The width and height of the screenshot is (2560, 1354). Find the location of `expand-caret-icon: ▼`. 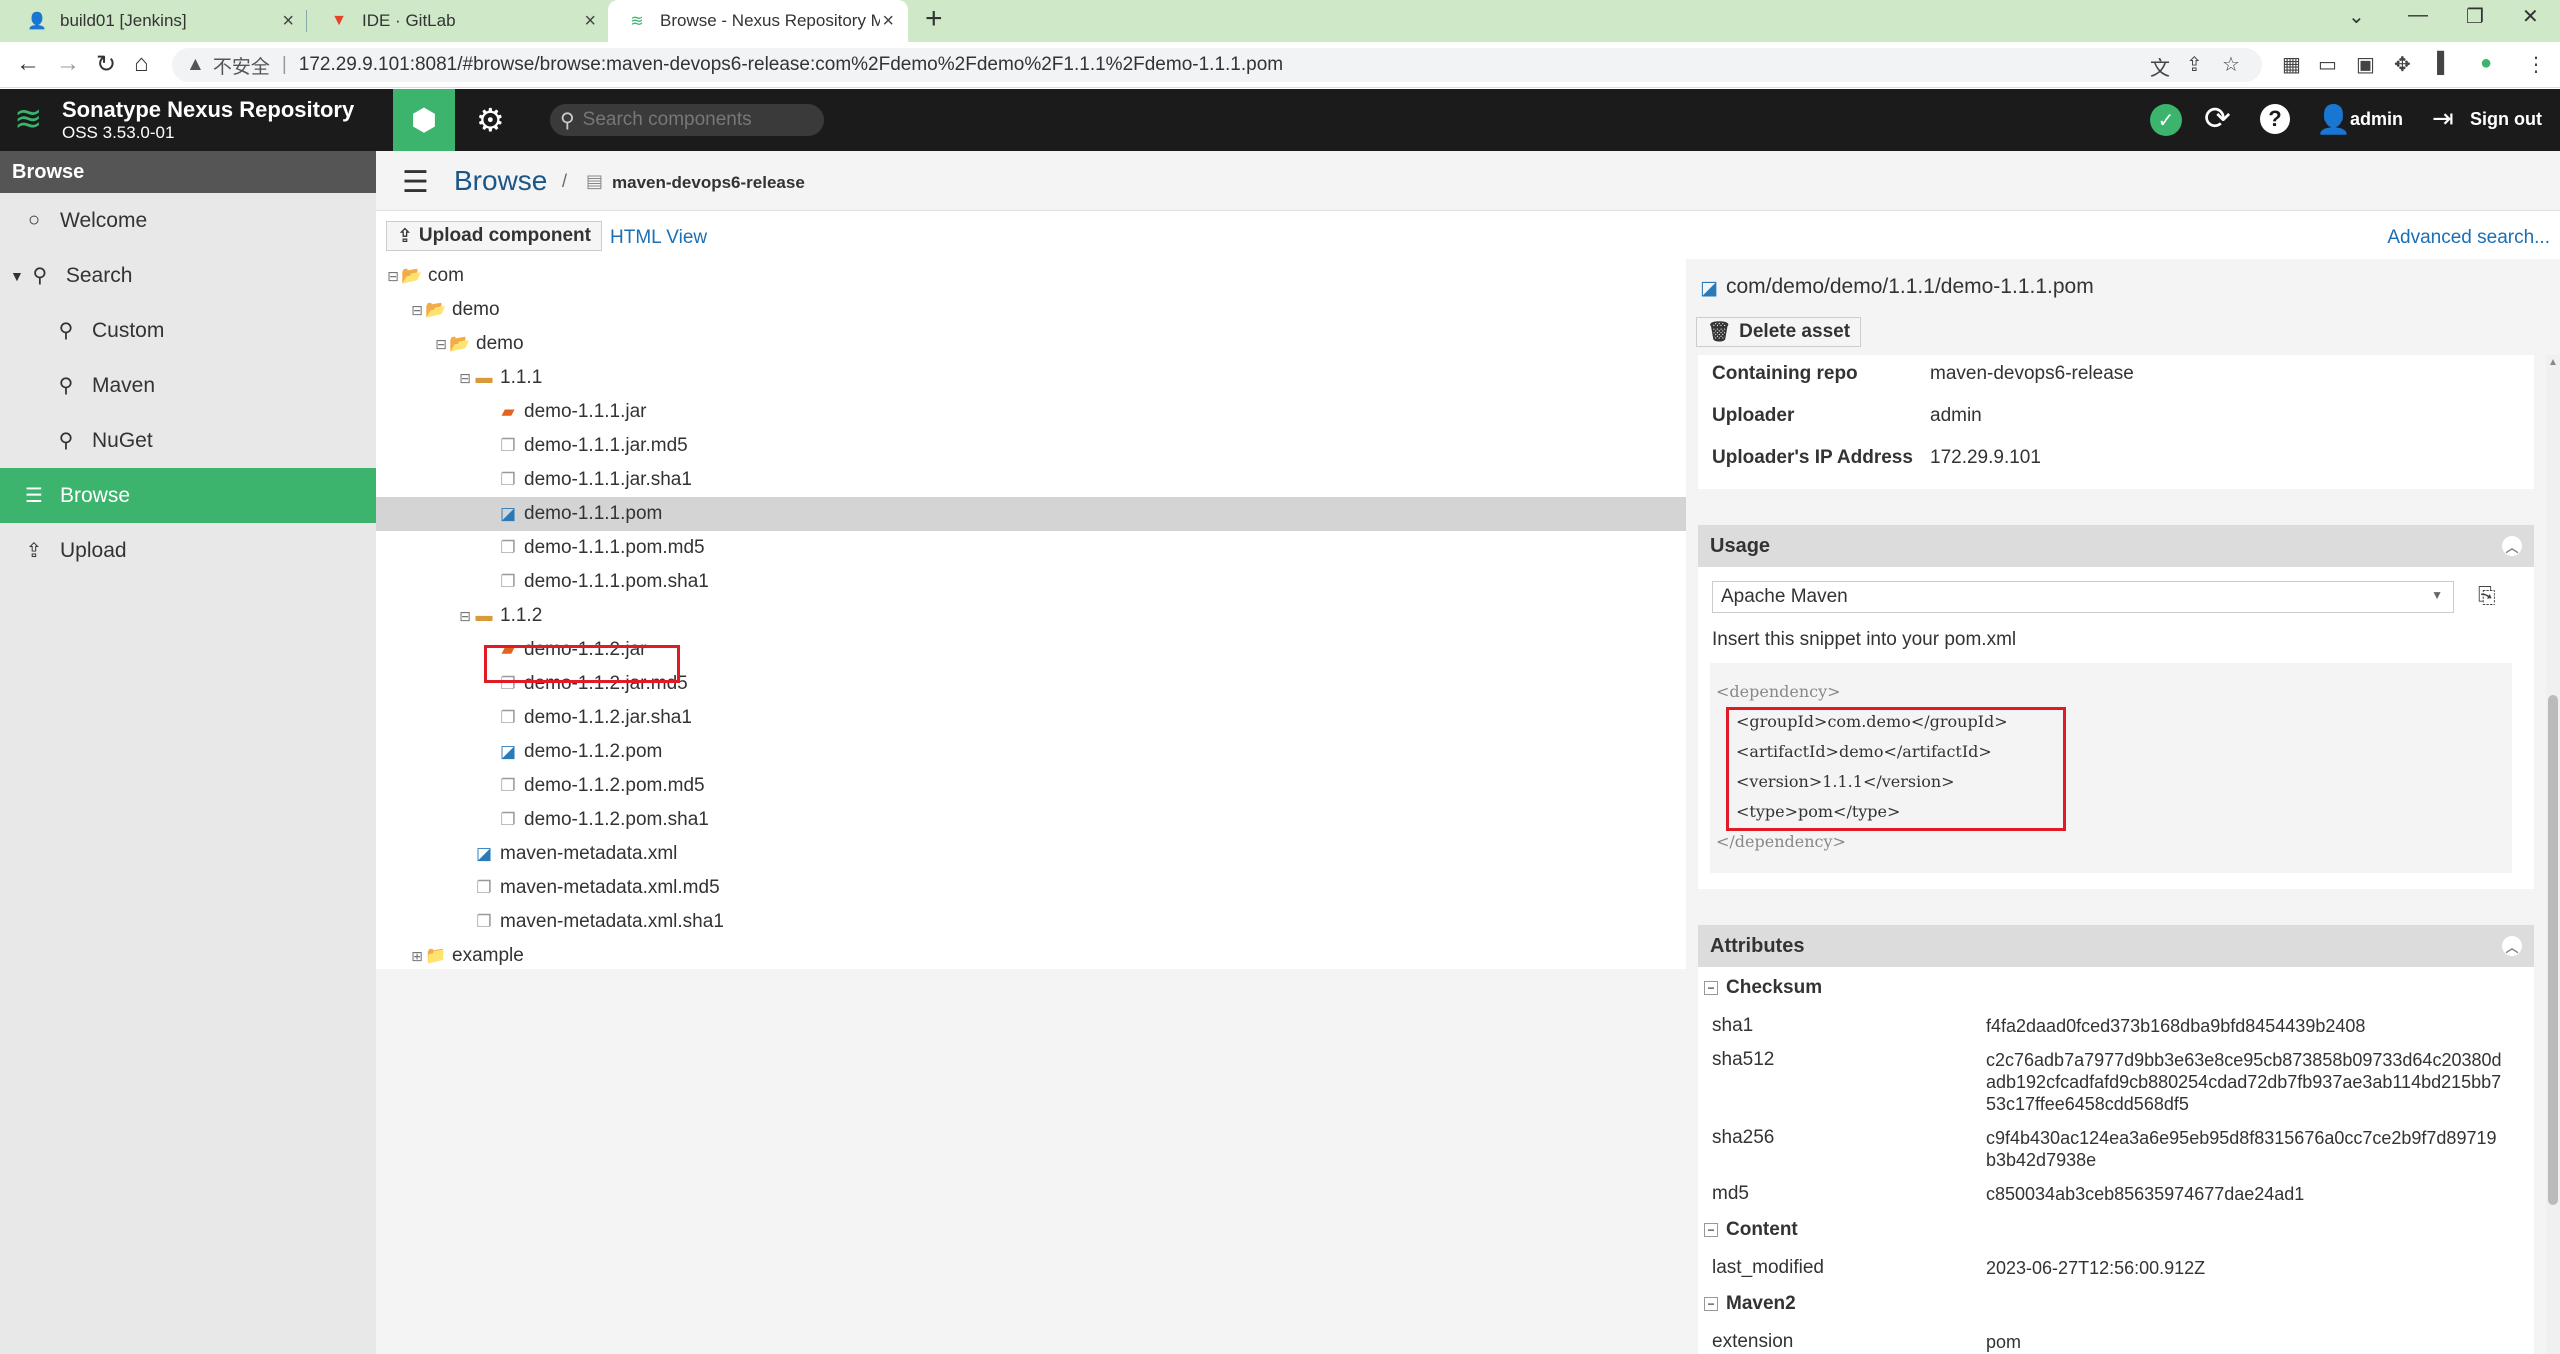

expand-caret-icon: ▼ is located at coordinates (17, 276).